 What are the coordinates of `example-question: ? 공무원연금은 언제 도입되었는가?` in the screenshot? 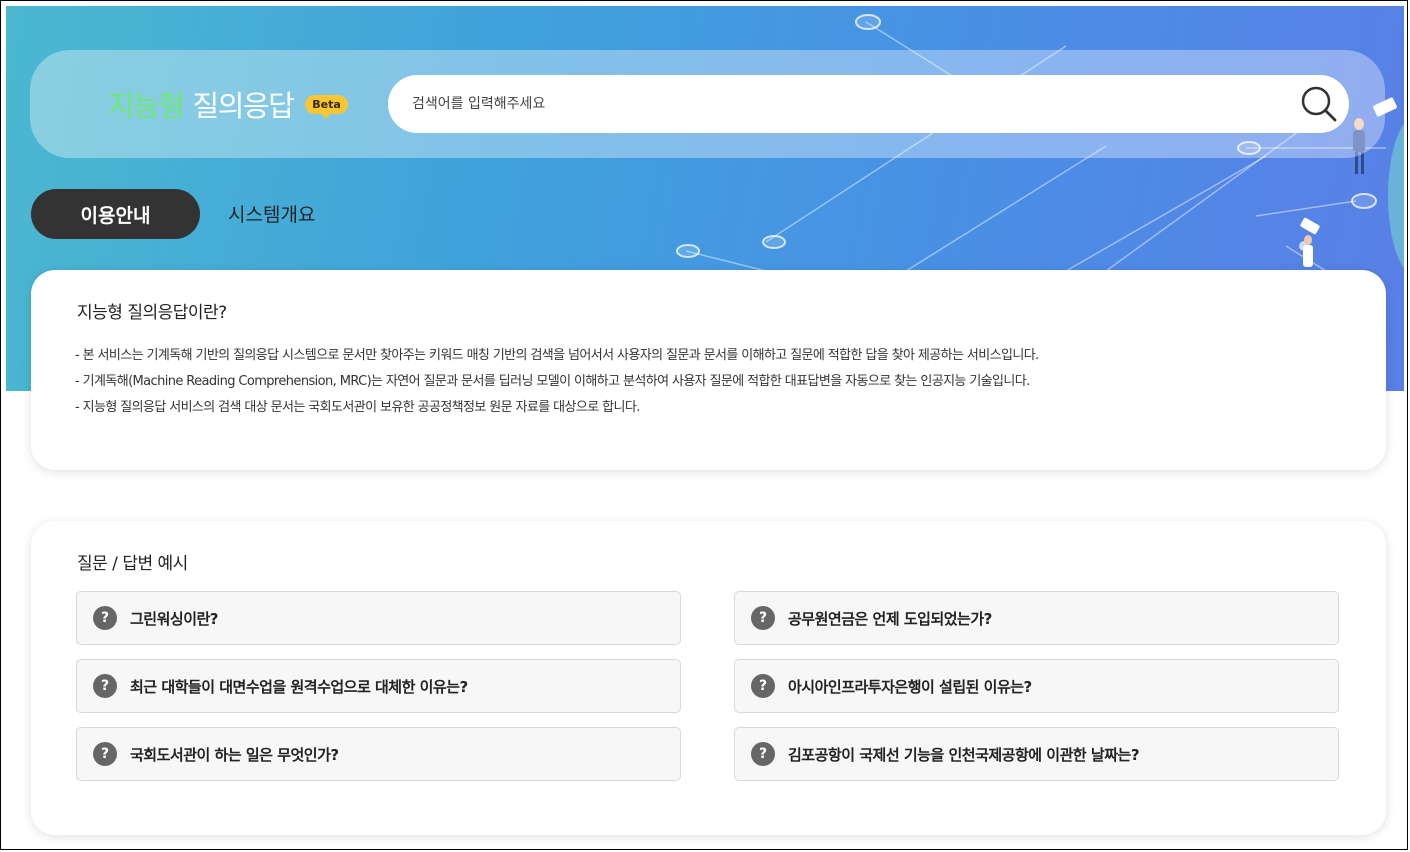 It's located at (1036, 618).